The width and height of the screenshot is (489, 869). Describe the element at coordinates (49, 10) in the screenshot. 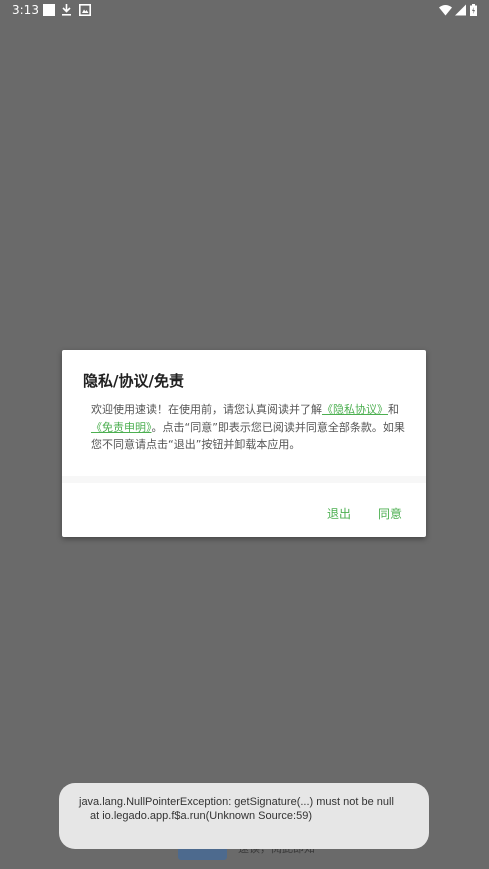

I see `notification-square-icon` at that location.